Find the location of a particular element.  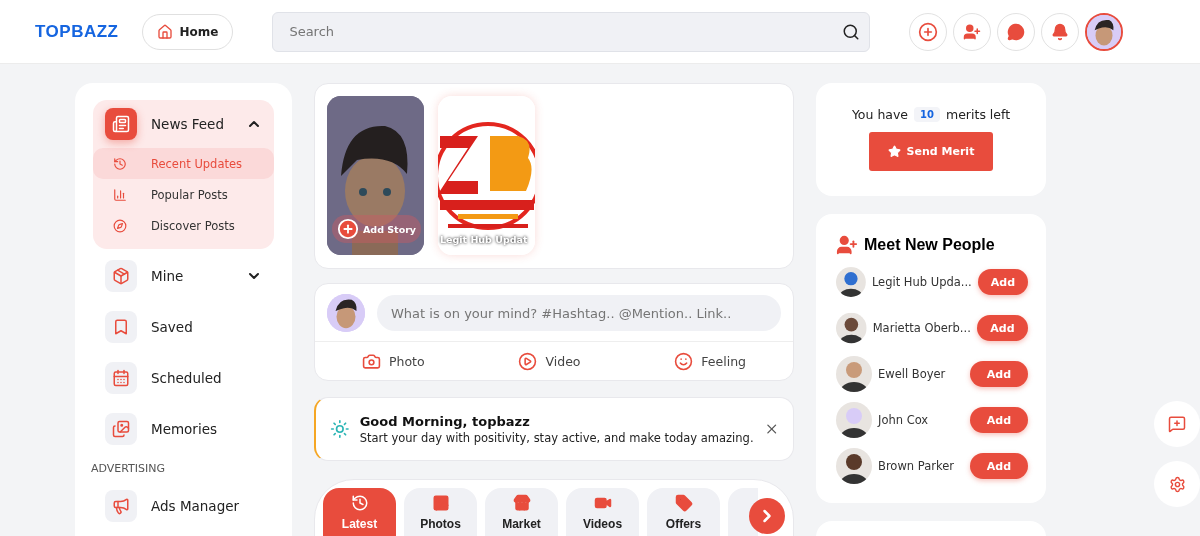

store-icon is located at coordinates (521, 503).